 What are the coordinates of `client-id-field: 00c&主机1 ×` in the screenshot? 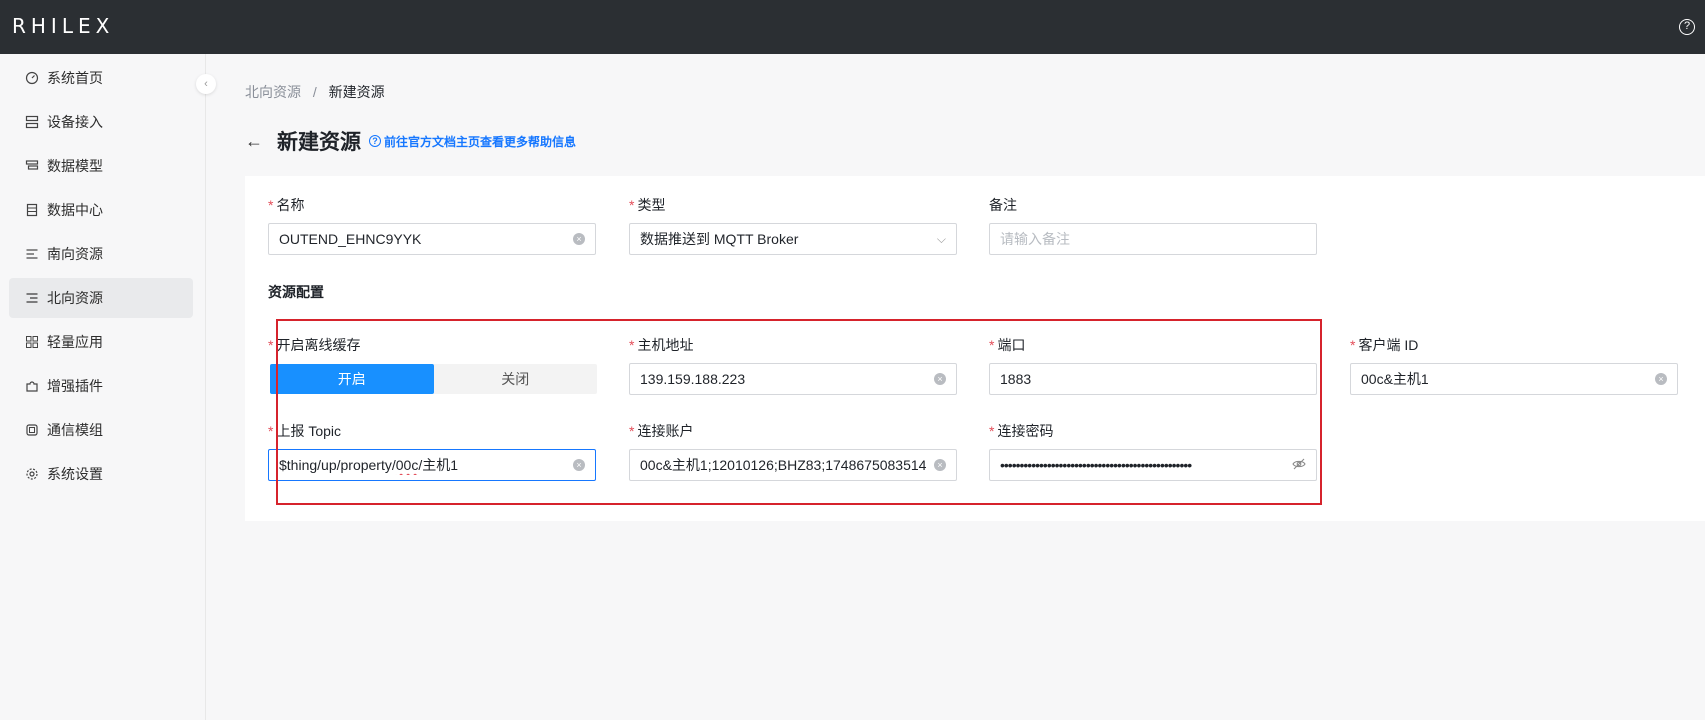 It's located at (1514, 379).